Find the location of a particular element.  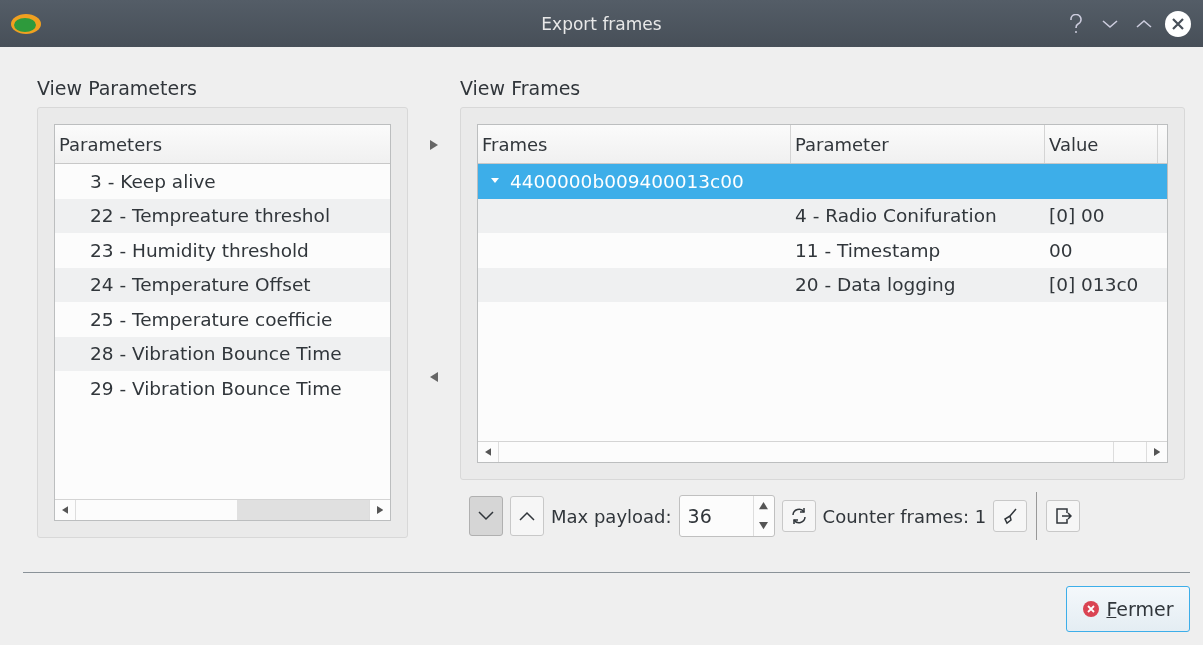

column-header: Parameter is located at coordinates (918, 144).